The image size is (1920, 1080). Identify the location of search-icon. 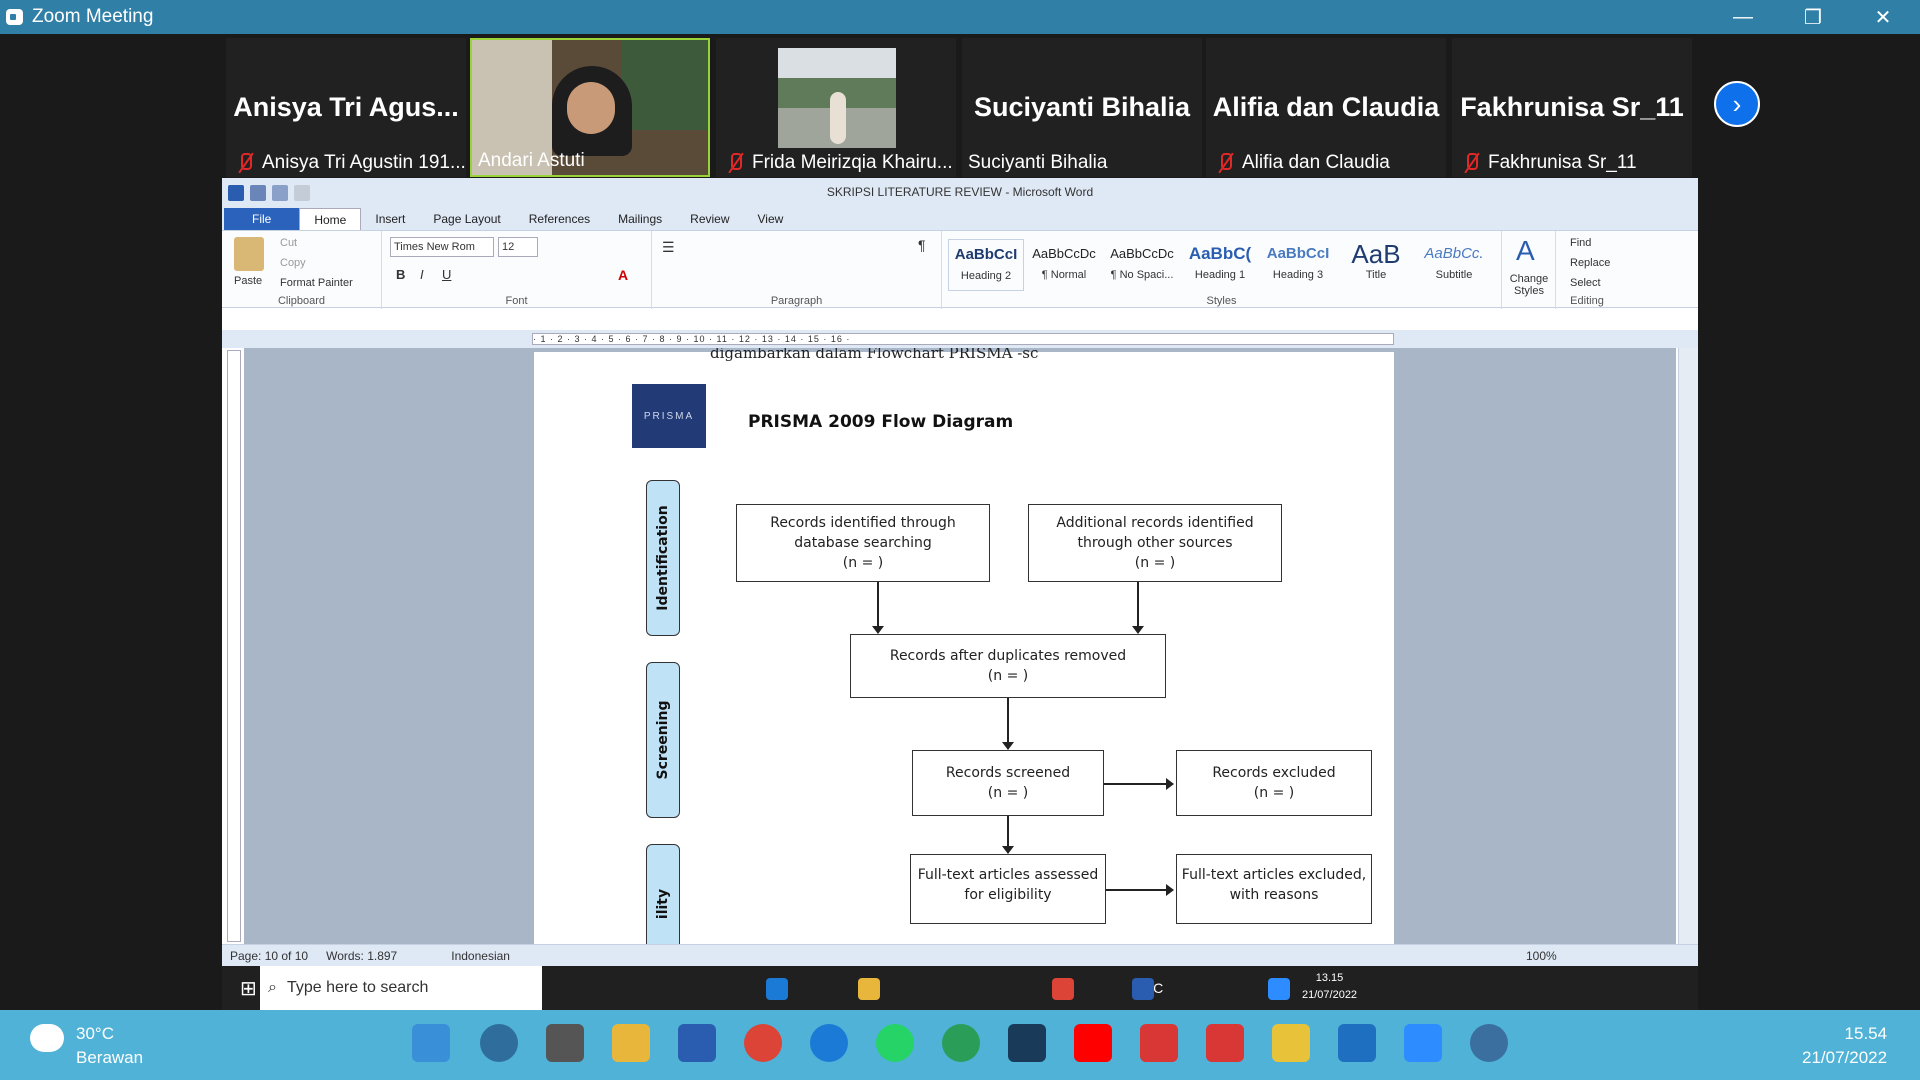
(499, 1043).